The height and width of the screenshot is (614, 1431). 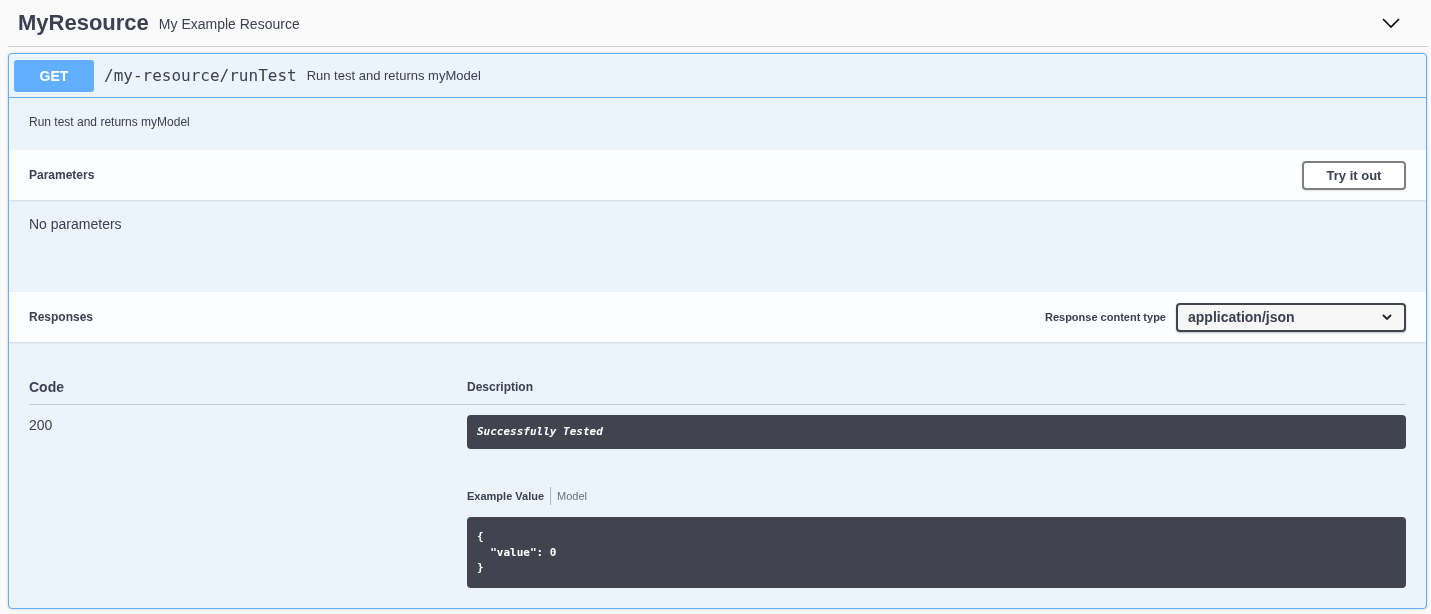 I want to click on try-it-out-button: Try it out, so click(x=1354, y=175).